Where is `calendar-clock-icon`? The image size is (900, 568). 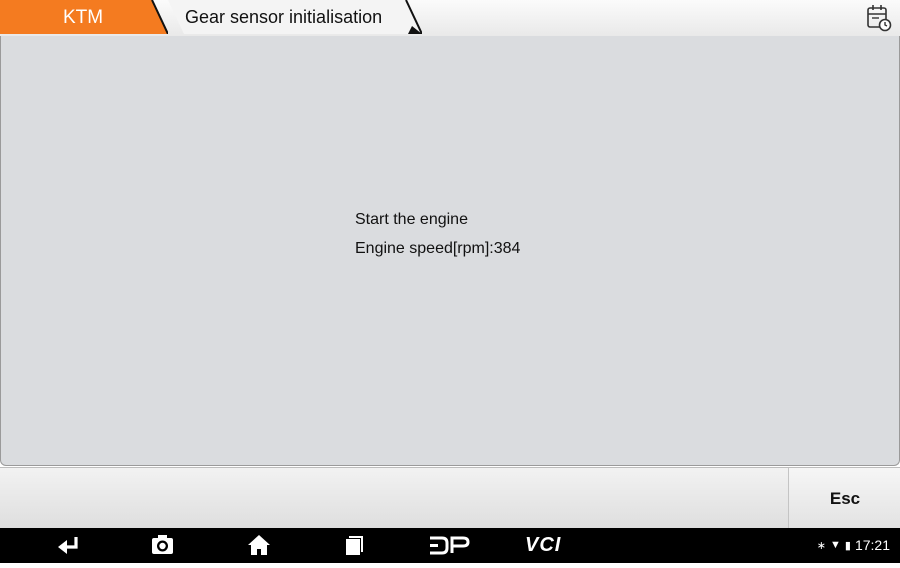 calendar-clock-icon is located at coordinates (879, 18).